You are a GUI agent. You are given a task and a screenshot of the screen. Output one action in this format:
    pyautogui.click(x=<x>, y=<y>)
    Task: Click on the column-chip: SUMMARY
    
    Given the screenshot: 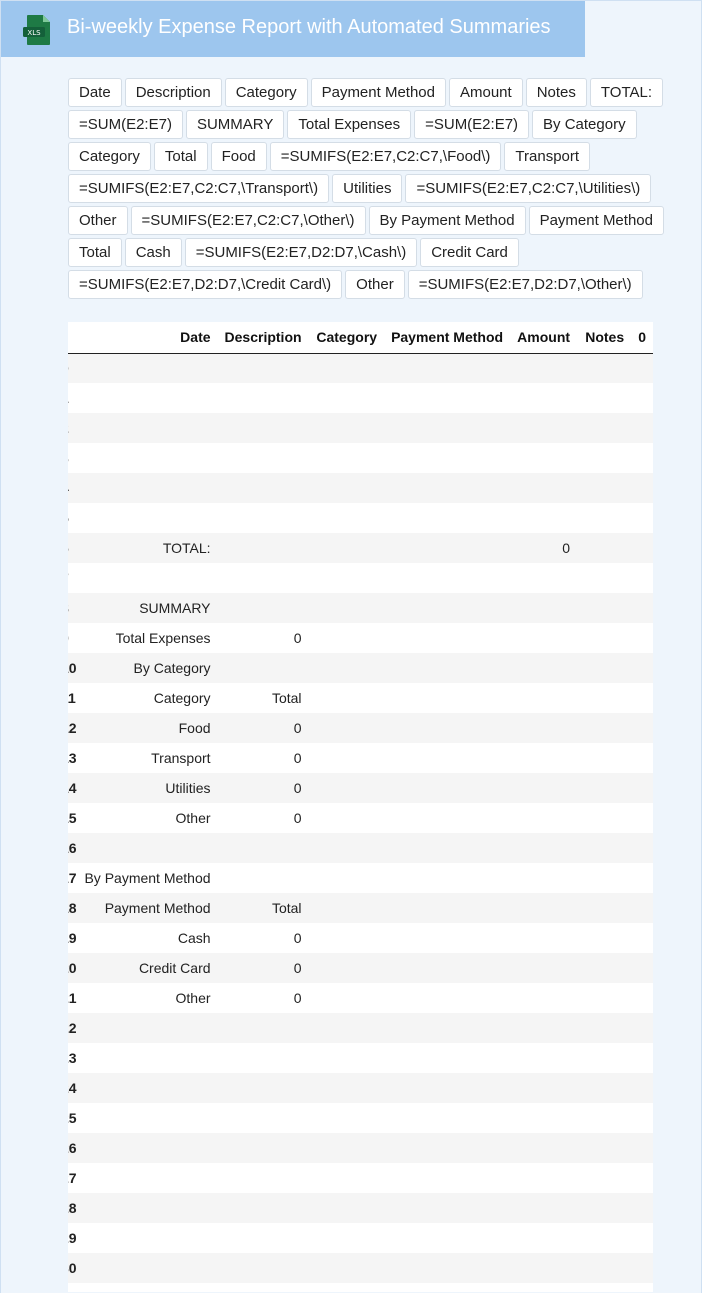 What is the action you would take?
    pyautogui.click(x=235, y=124)
    